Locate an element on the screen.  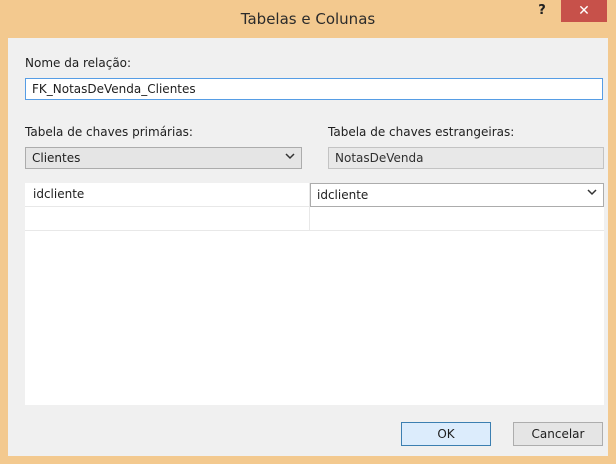
ok-button: OK is located at coordinates (446, 434).